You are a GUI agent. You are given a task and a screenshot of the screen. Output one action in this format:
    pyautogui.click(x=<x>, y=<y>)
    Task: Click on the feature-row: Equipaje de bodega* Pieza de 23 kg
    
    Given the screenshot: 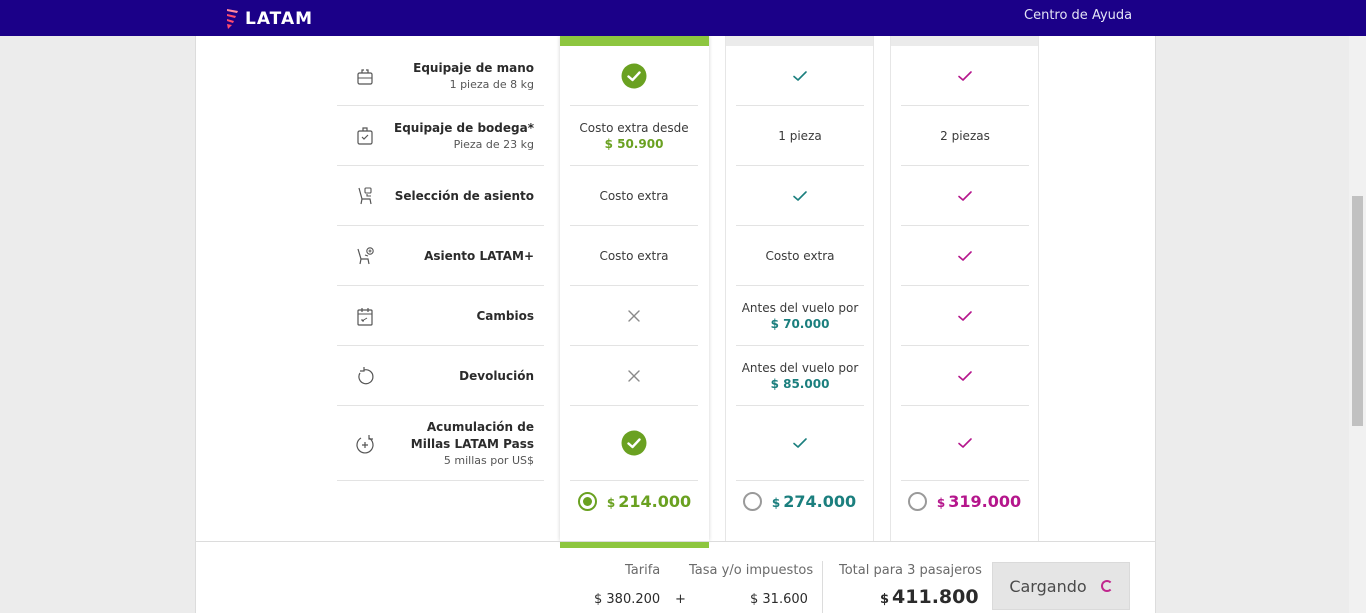 What is the action you would take?
    pyautogui.click(x=440, y=136)
    